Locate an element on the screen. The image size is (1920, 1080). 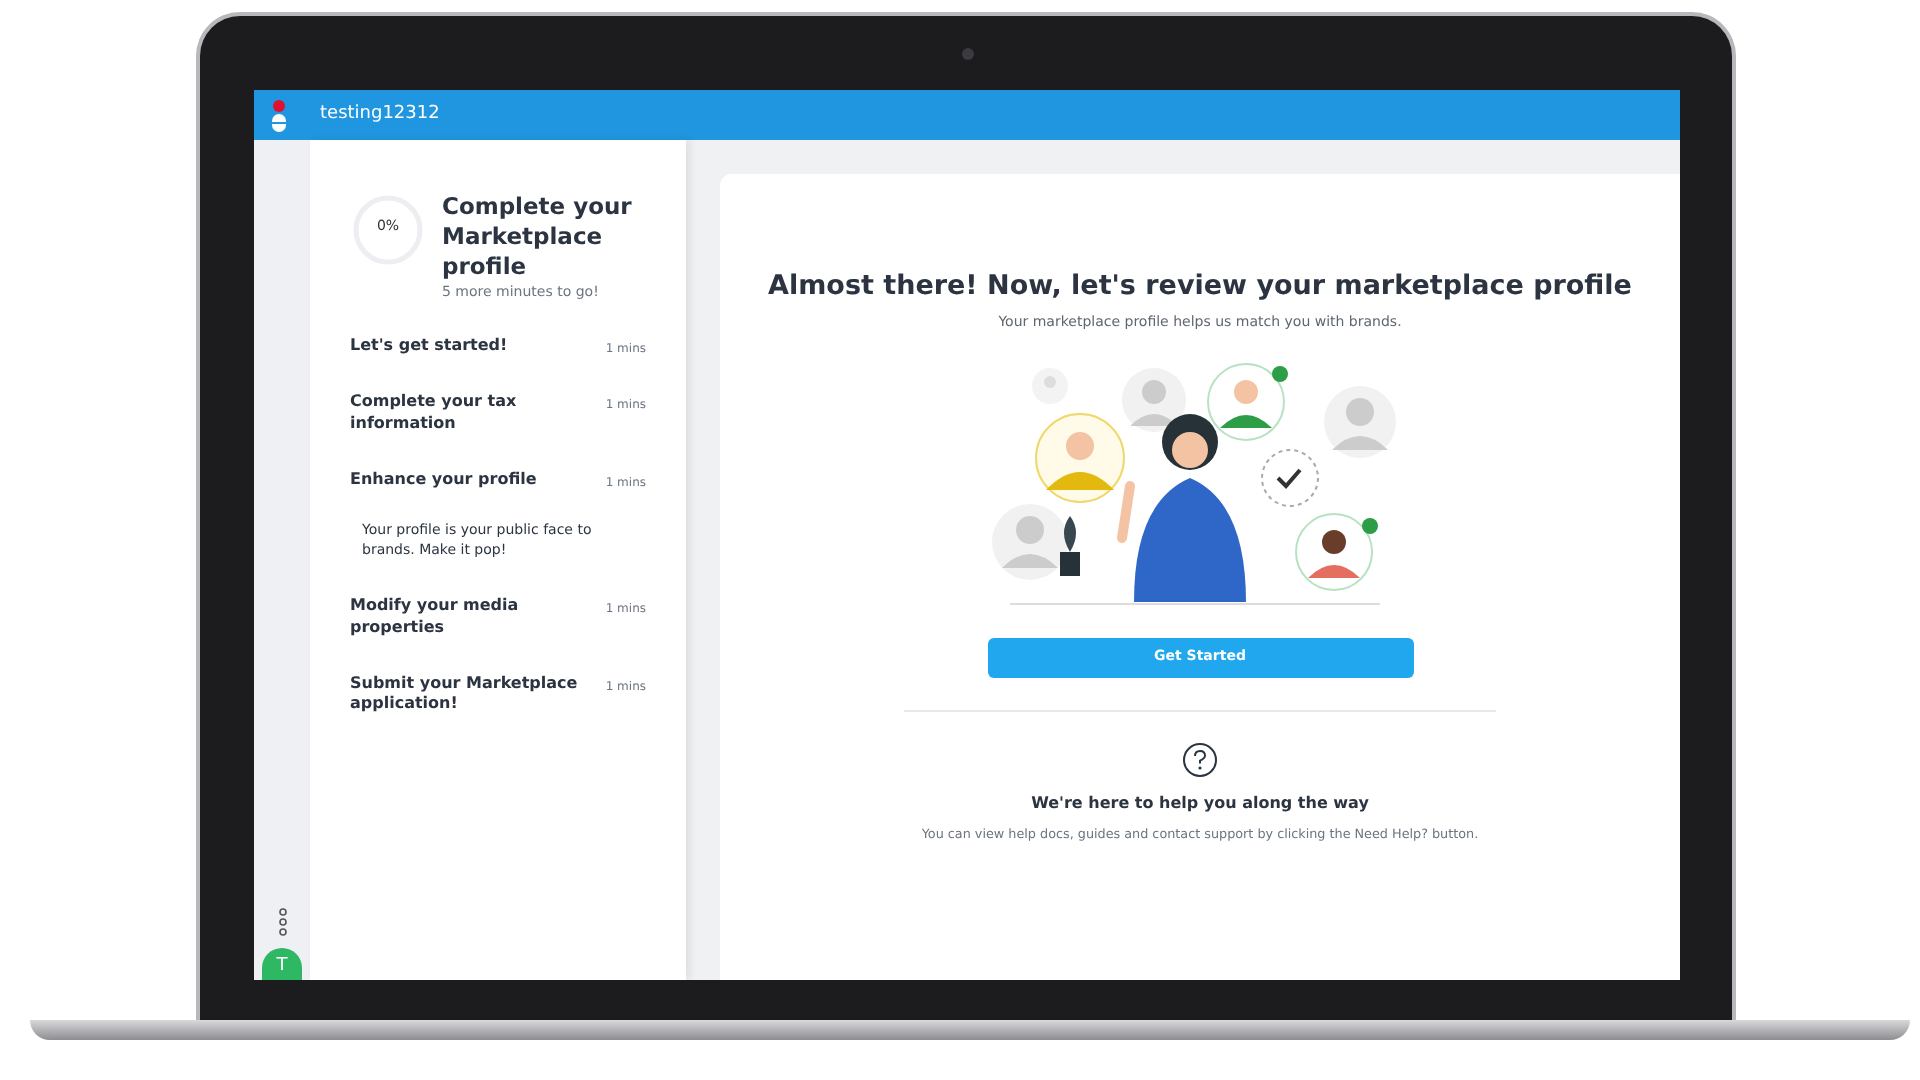
step-title: Let's get started! is located at coordinates (429, 347).